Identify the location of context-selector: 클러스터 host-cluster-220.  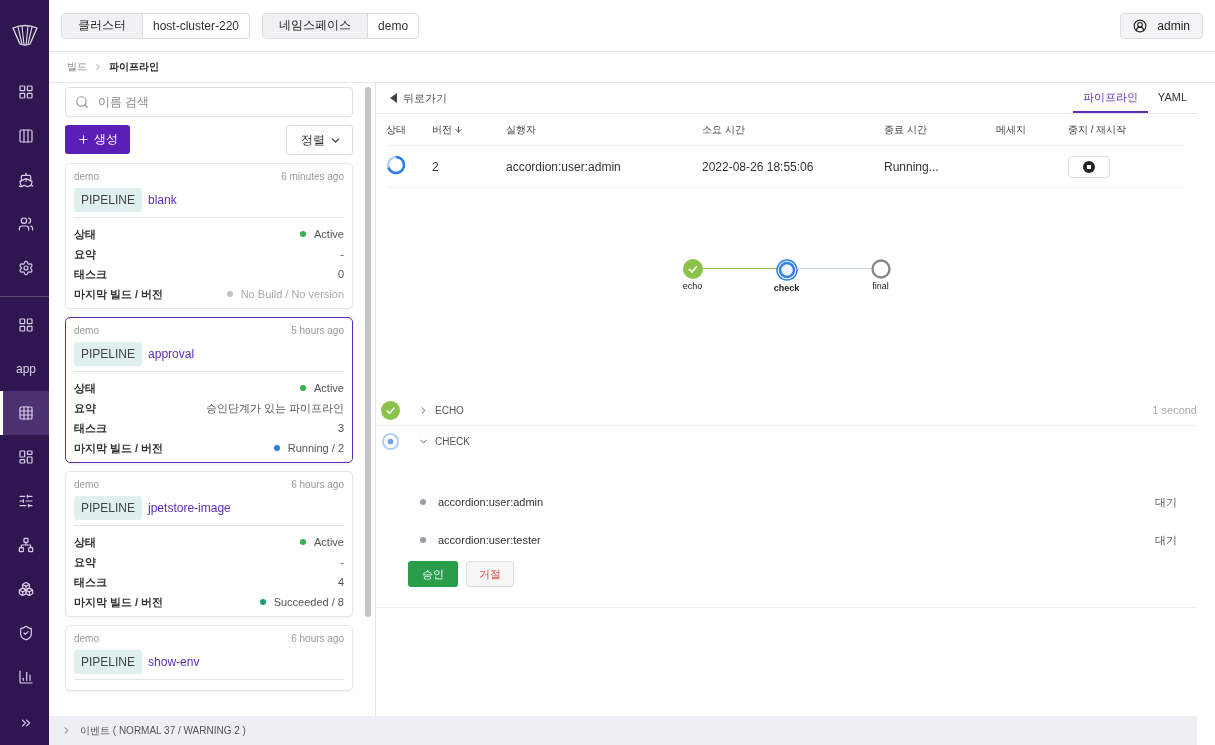
(156, 25).